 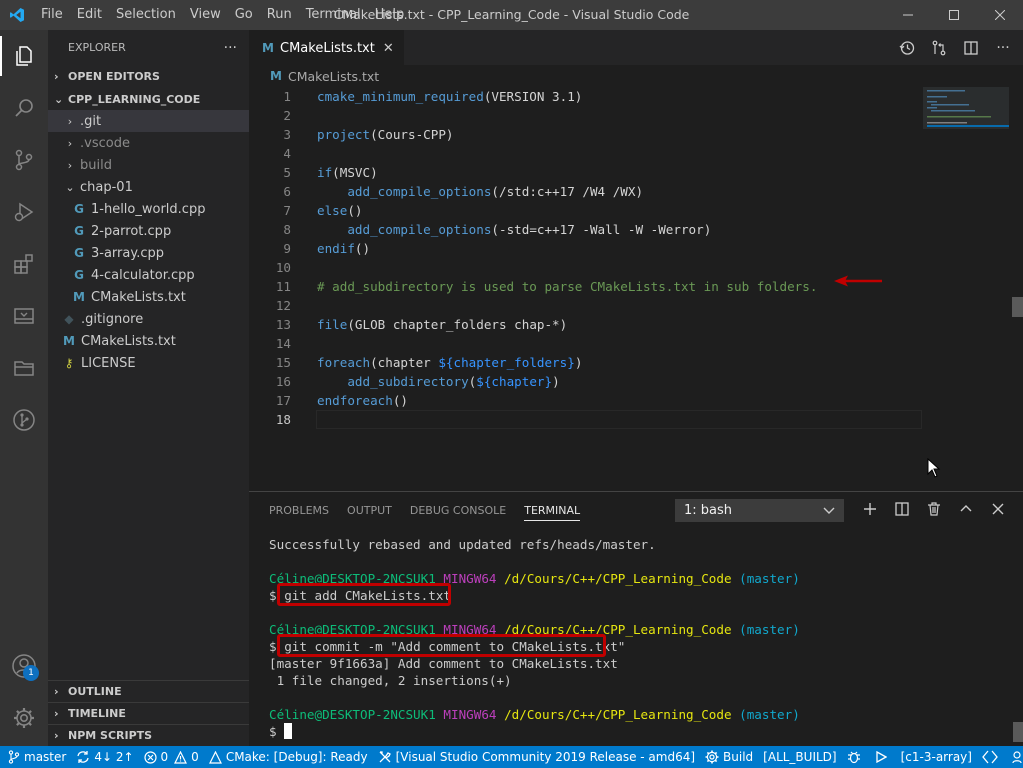 What do you see at coordinates (148, 76) in the screenshot?
I see `open-editors-section: › OPEN EDITORS` at bounding box center [148, 76].